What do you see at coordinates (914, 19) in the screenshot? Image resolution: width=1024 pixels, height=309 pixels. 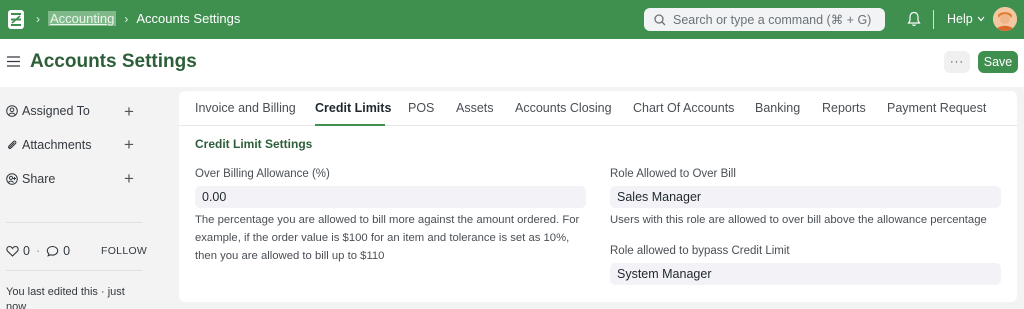 I see `bell-icon` at bounding box center [914, 19].